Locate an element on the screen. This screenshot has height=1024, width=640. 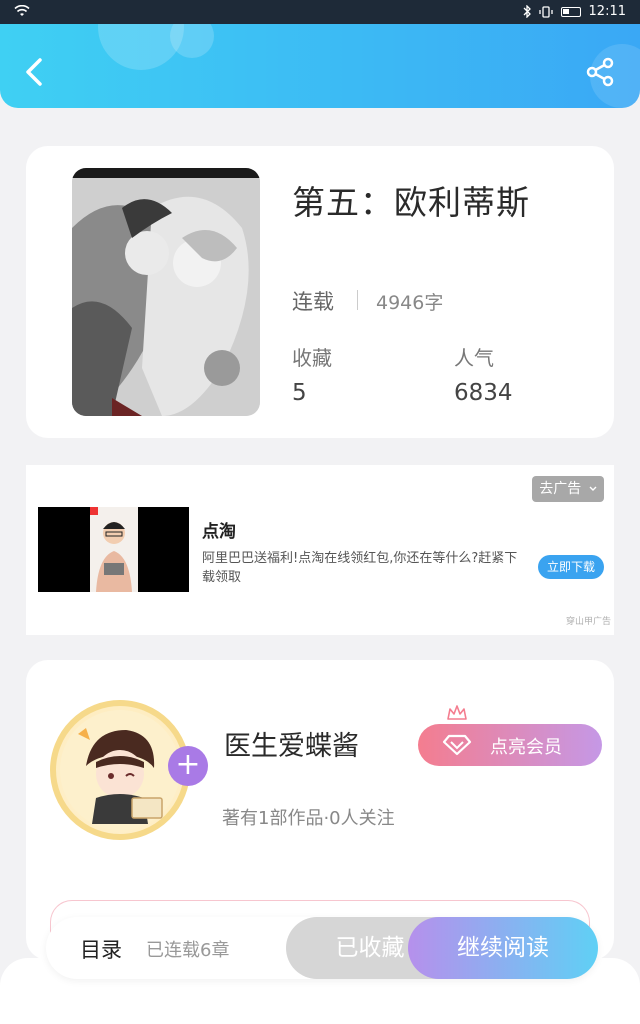
ad-app-name: 点淘 is located at coordinates (219, 532).